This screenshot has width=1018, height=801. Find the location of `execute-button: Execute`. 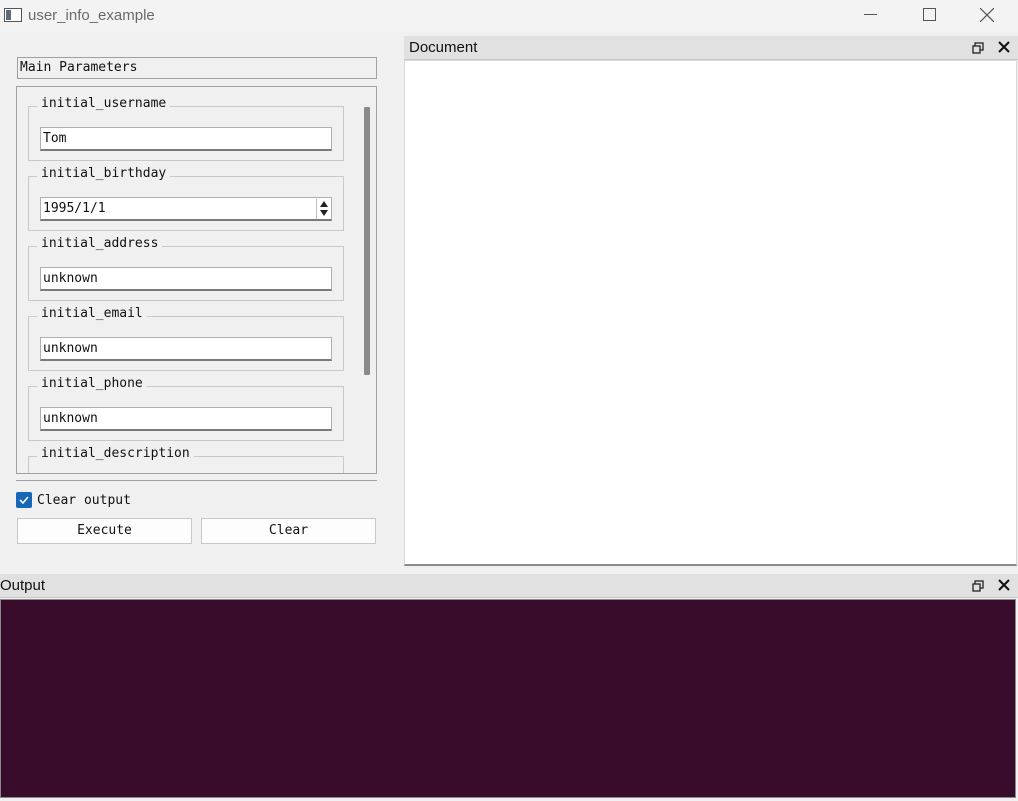

execute-button: Execute is located at coordinates (104, 531).